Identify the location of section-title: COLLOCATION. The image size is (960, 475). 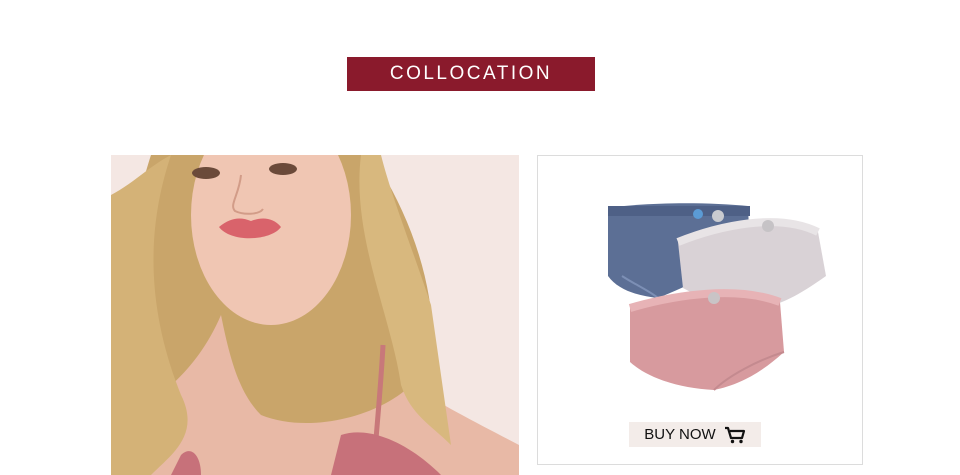
(471, 73).